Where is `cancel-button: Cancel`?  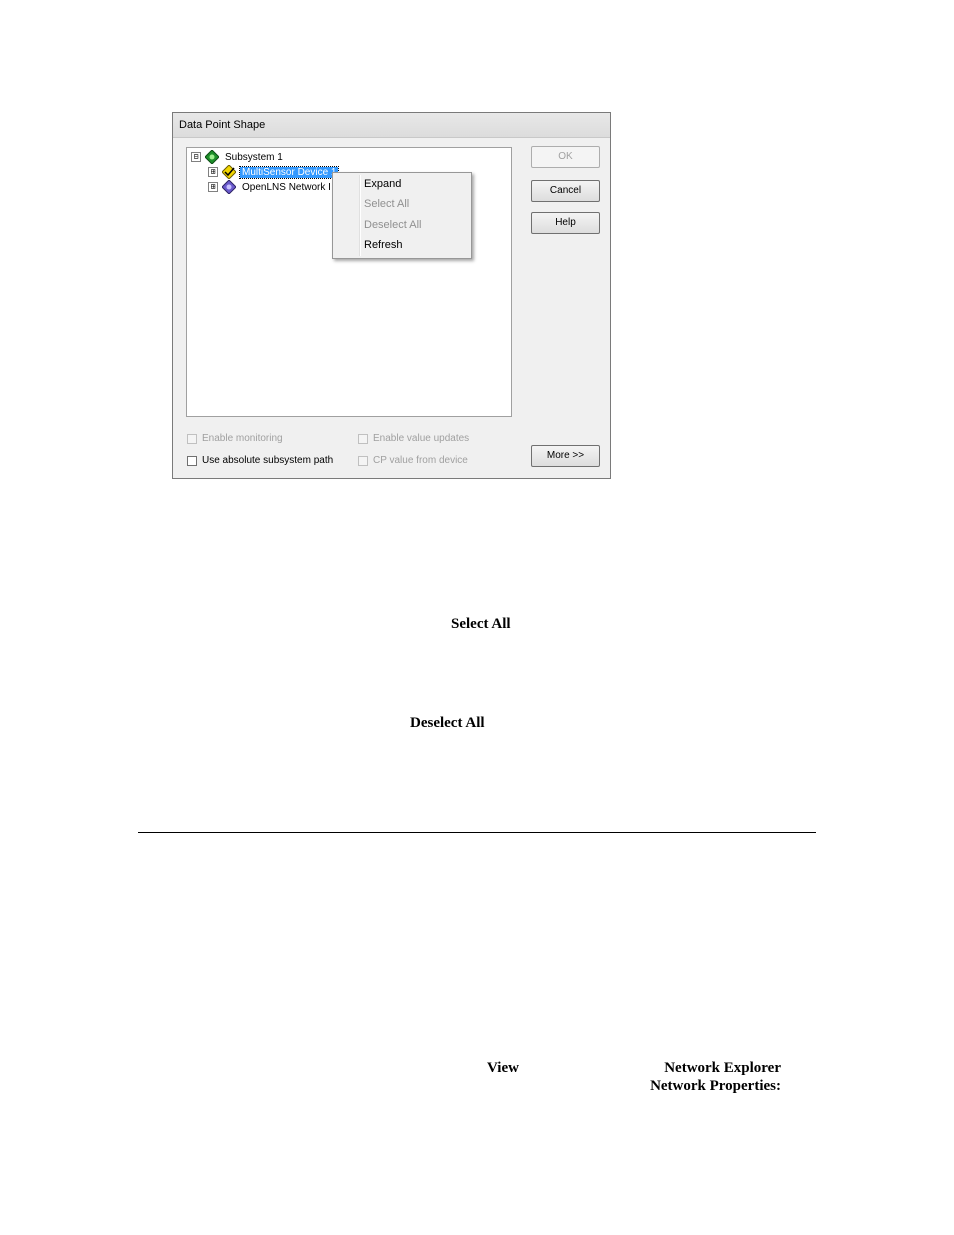
cancel-button: Cancel is located at coordinates (565, 191).